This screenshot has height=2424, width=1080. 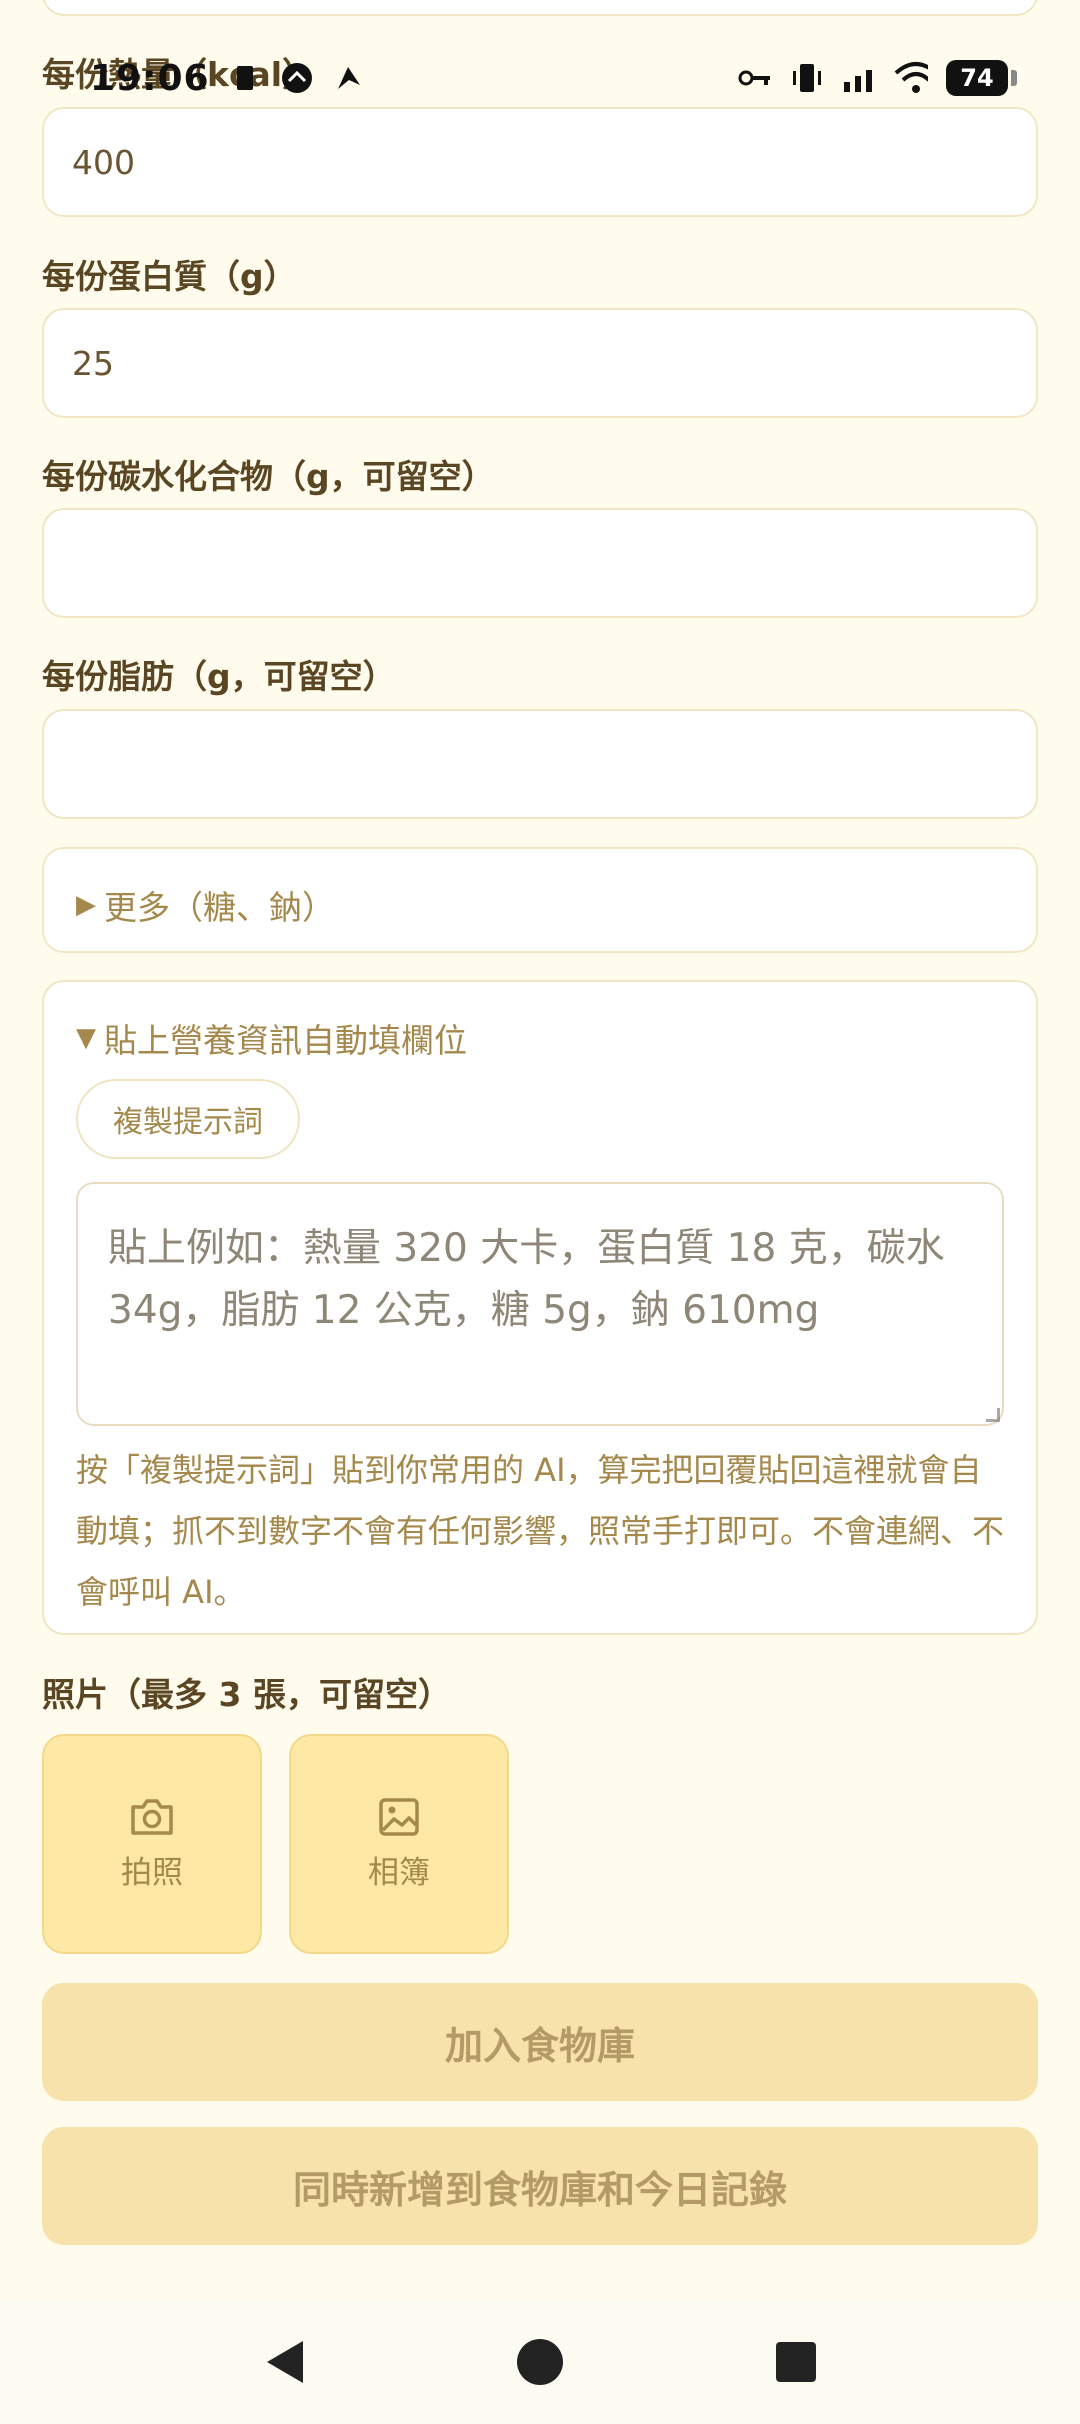 I want to click on back-icon, so click(x=284, y=2362).